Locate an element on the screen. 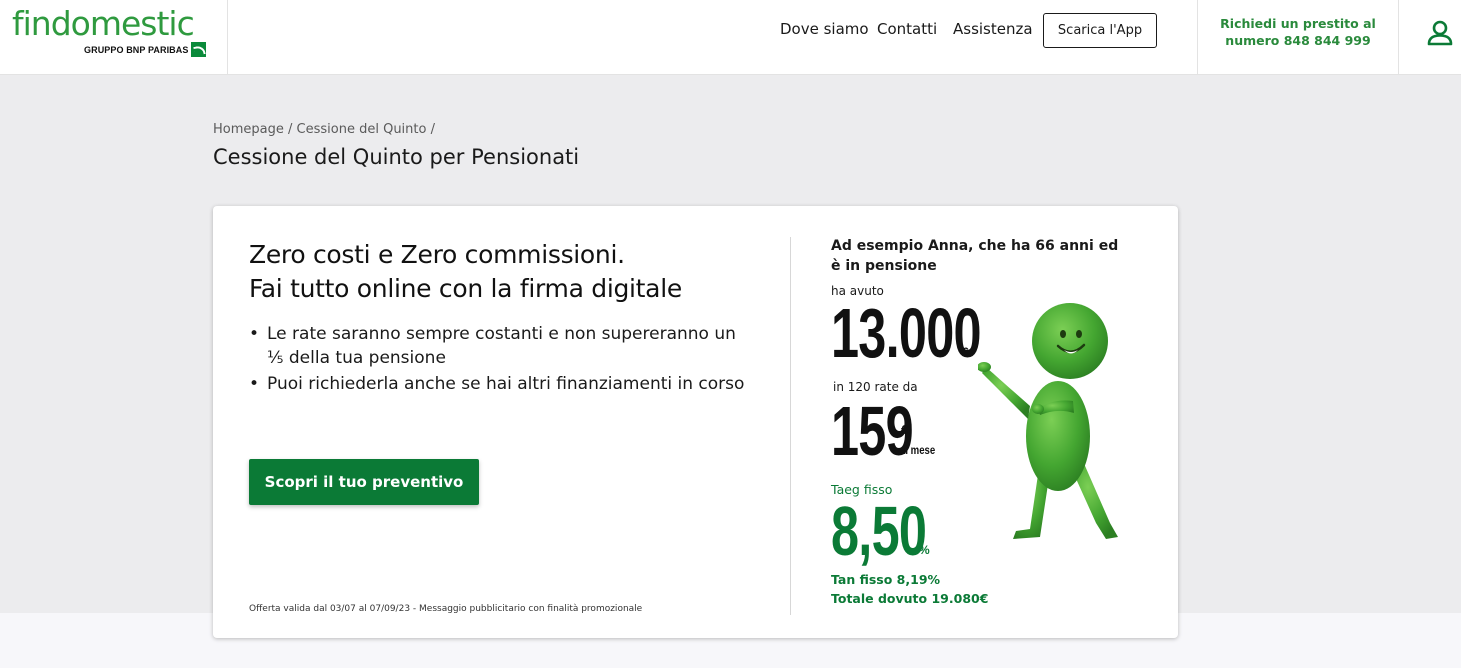 The image size is (1461, 668). logo-group-label: GRUPPO BNP PARIBAS is located at coordinates (136, 50).